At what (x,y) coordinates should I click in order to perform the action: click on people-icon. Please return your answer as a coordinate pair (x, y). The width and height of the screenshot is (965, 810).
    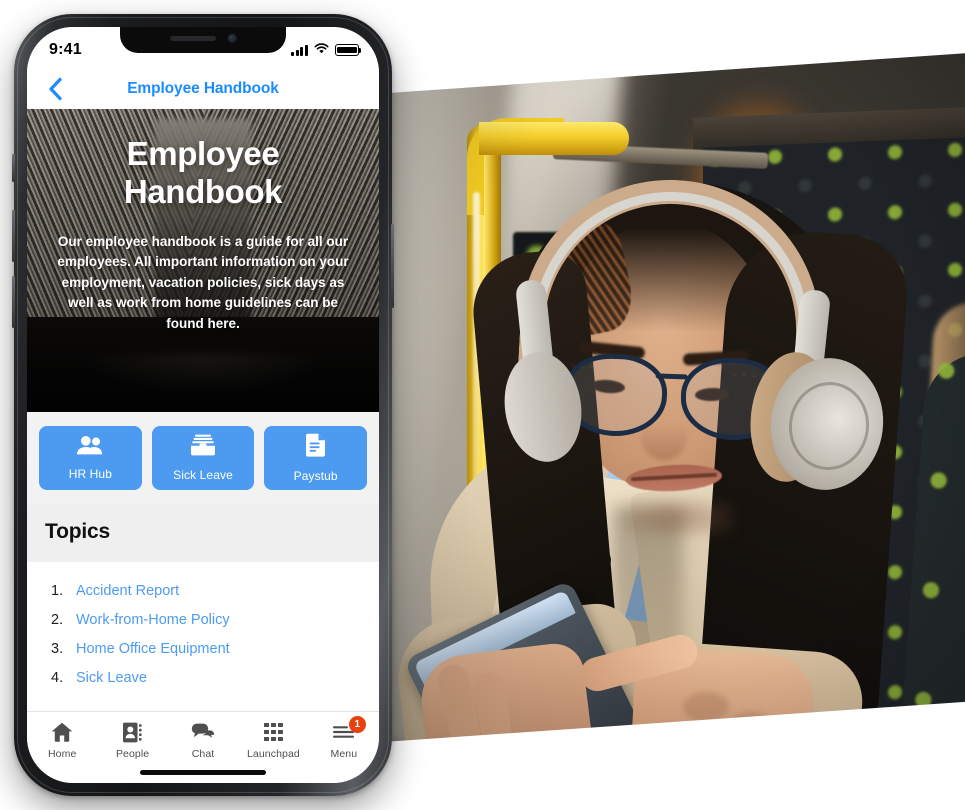
    Looking at the image, I should click on (90, 447).